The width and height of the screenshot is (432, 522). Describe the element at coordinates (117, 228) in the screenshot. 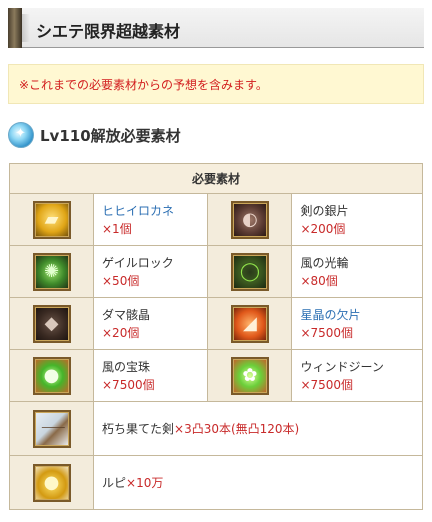

I see `item-quantity: ×1個` at that location.